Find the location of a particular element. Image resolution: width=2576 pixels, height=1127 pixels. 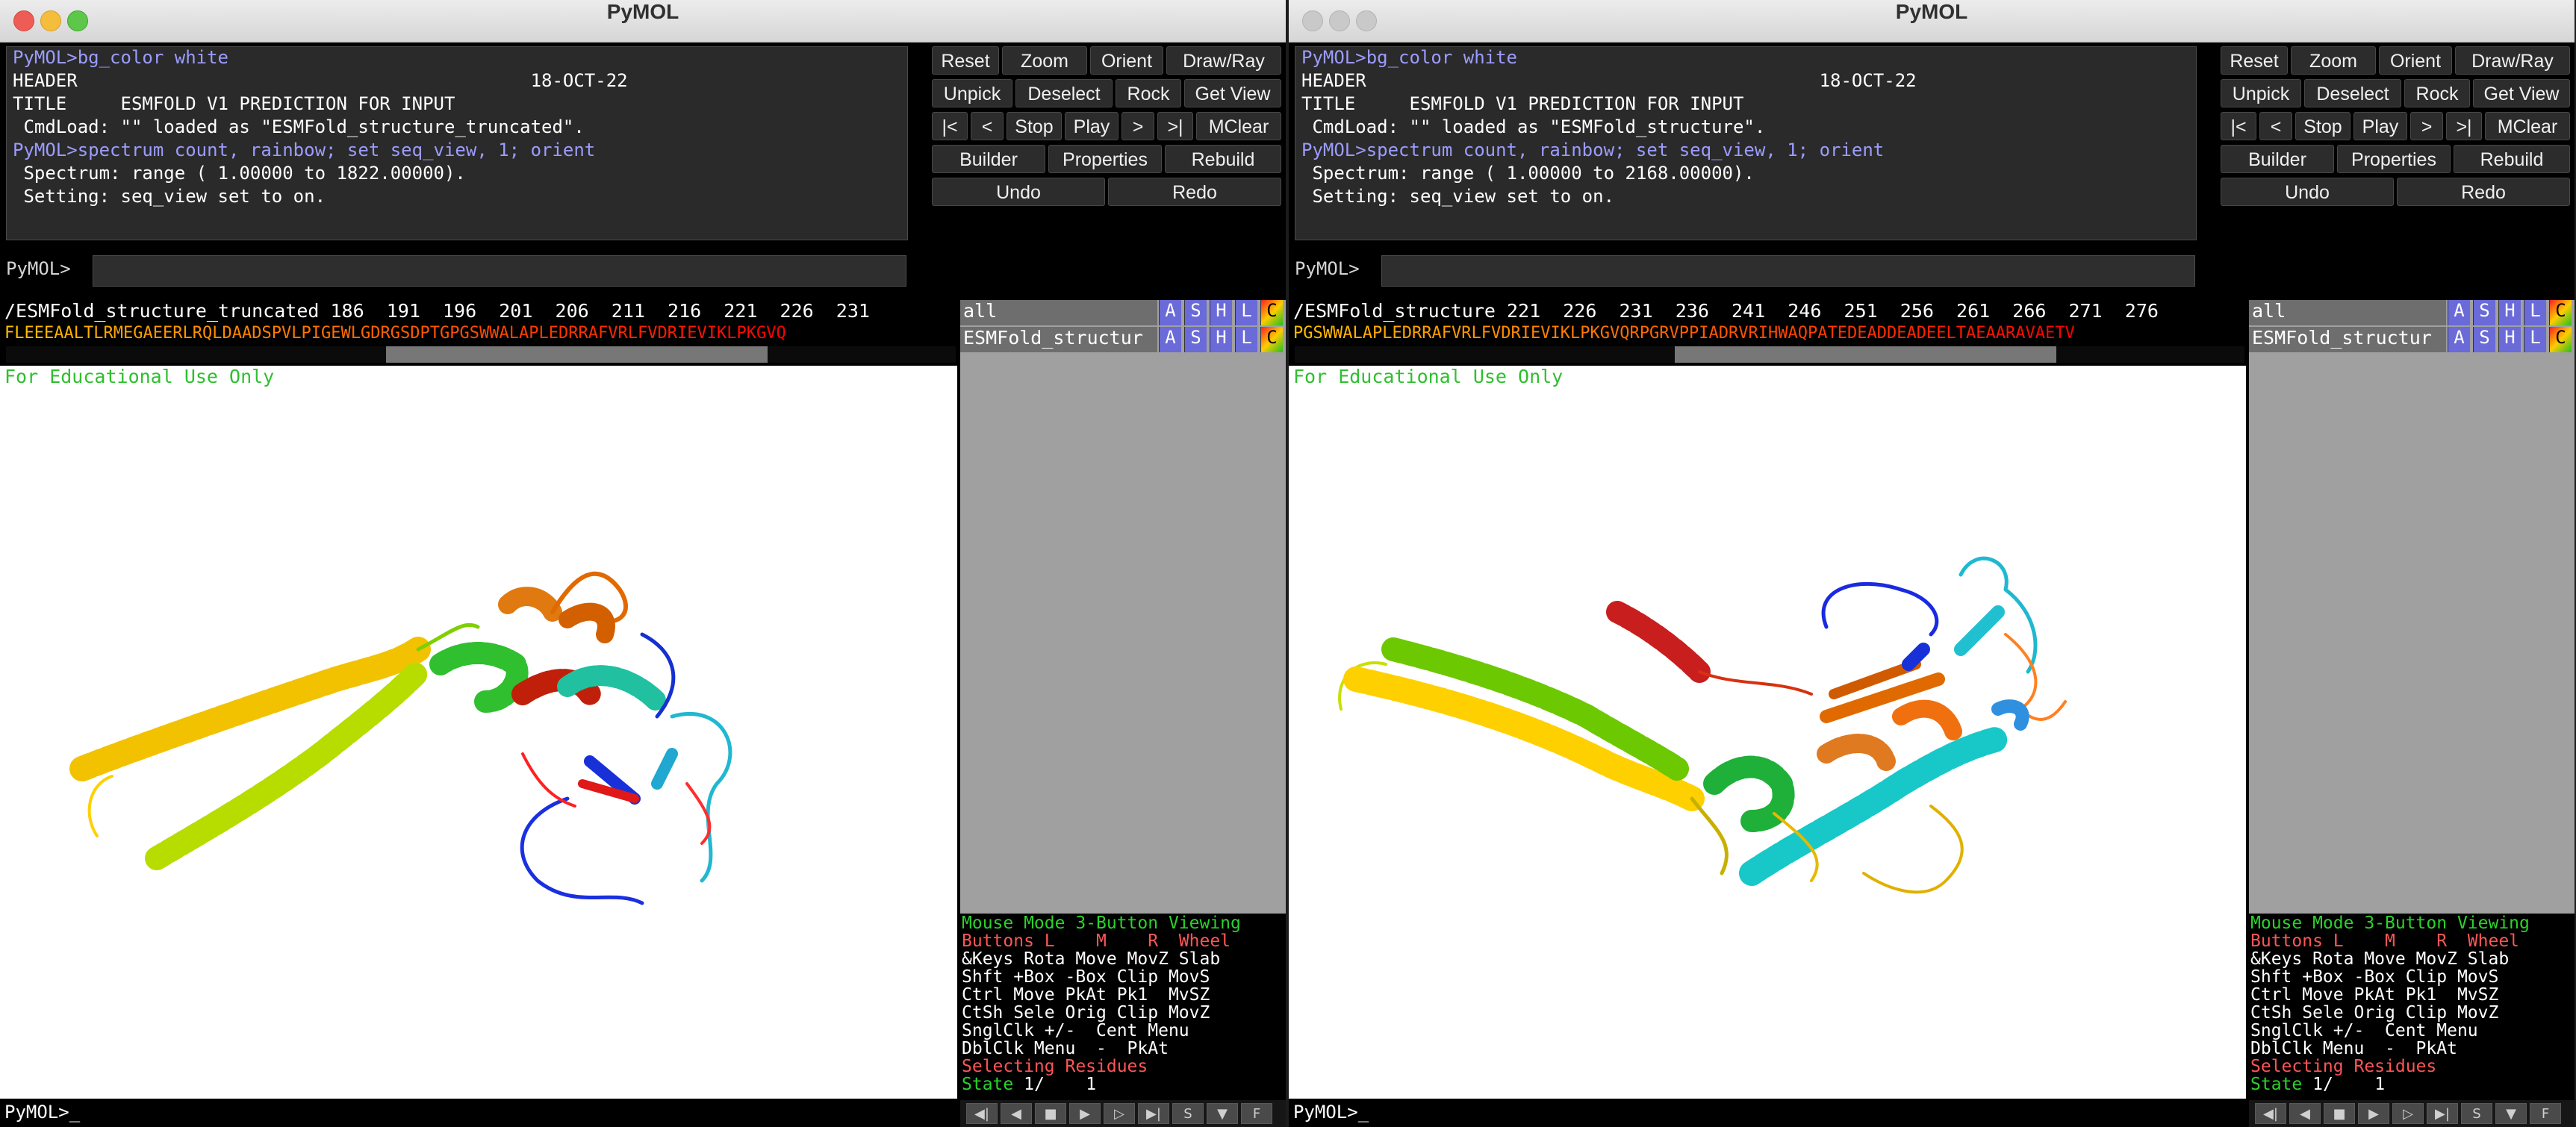

builder-button: Builder is located at coordinates (988, 159).